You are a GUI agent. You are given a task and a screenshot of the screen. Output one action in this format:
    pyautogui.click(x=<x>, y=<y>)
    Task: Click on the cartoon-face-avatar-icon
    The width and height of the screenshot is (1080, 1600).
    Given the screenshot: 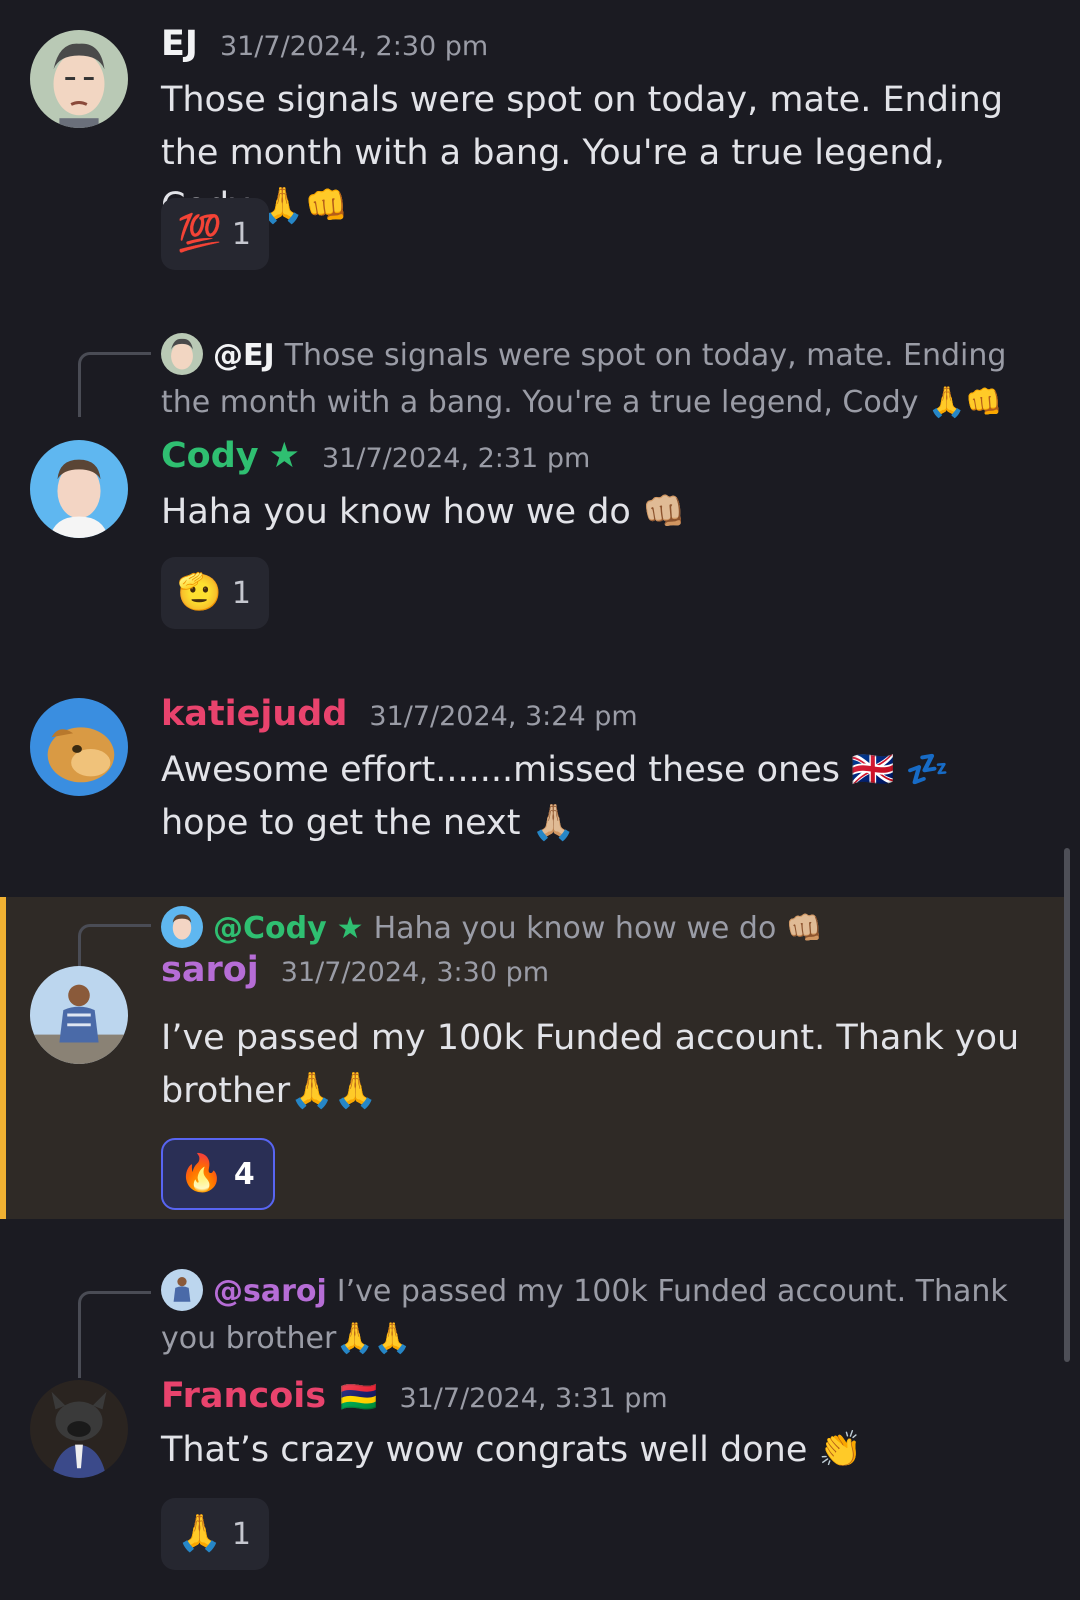 What is the action you would take?
    pyautogui.click(x=79, y=79)
    